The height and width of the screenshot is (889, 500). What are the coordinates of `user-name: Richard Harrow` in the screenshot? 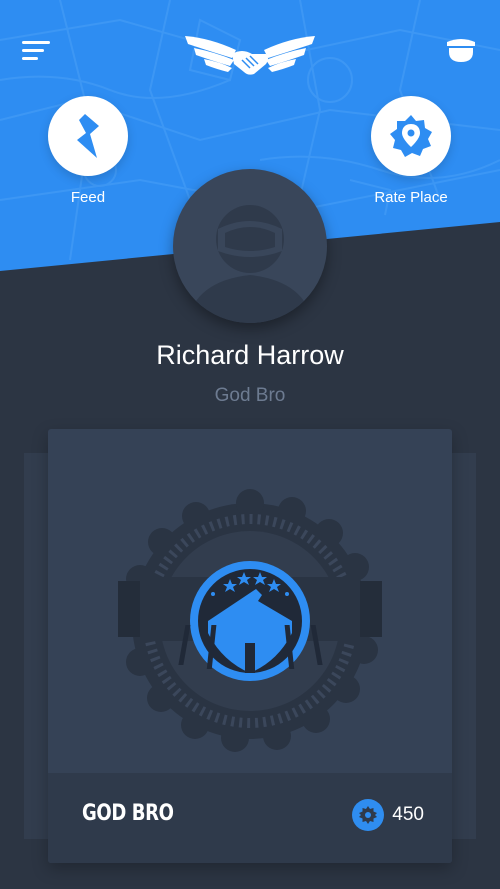 It's located at (250, 355).